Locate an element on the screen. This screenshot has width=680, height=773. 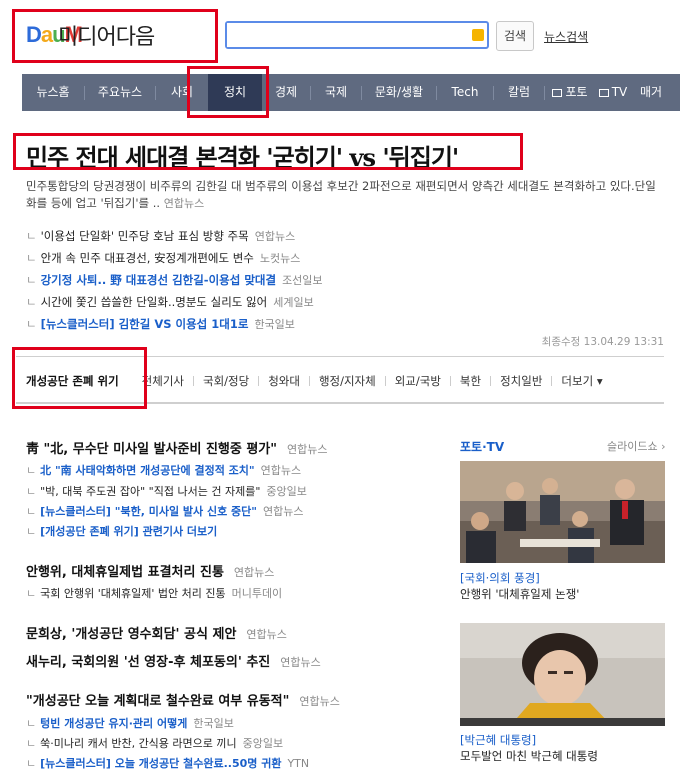
search-box is located at coordinates (357, 35).